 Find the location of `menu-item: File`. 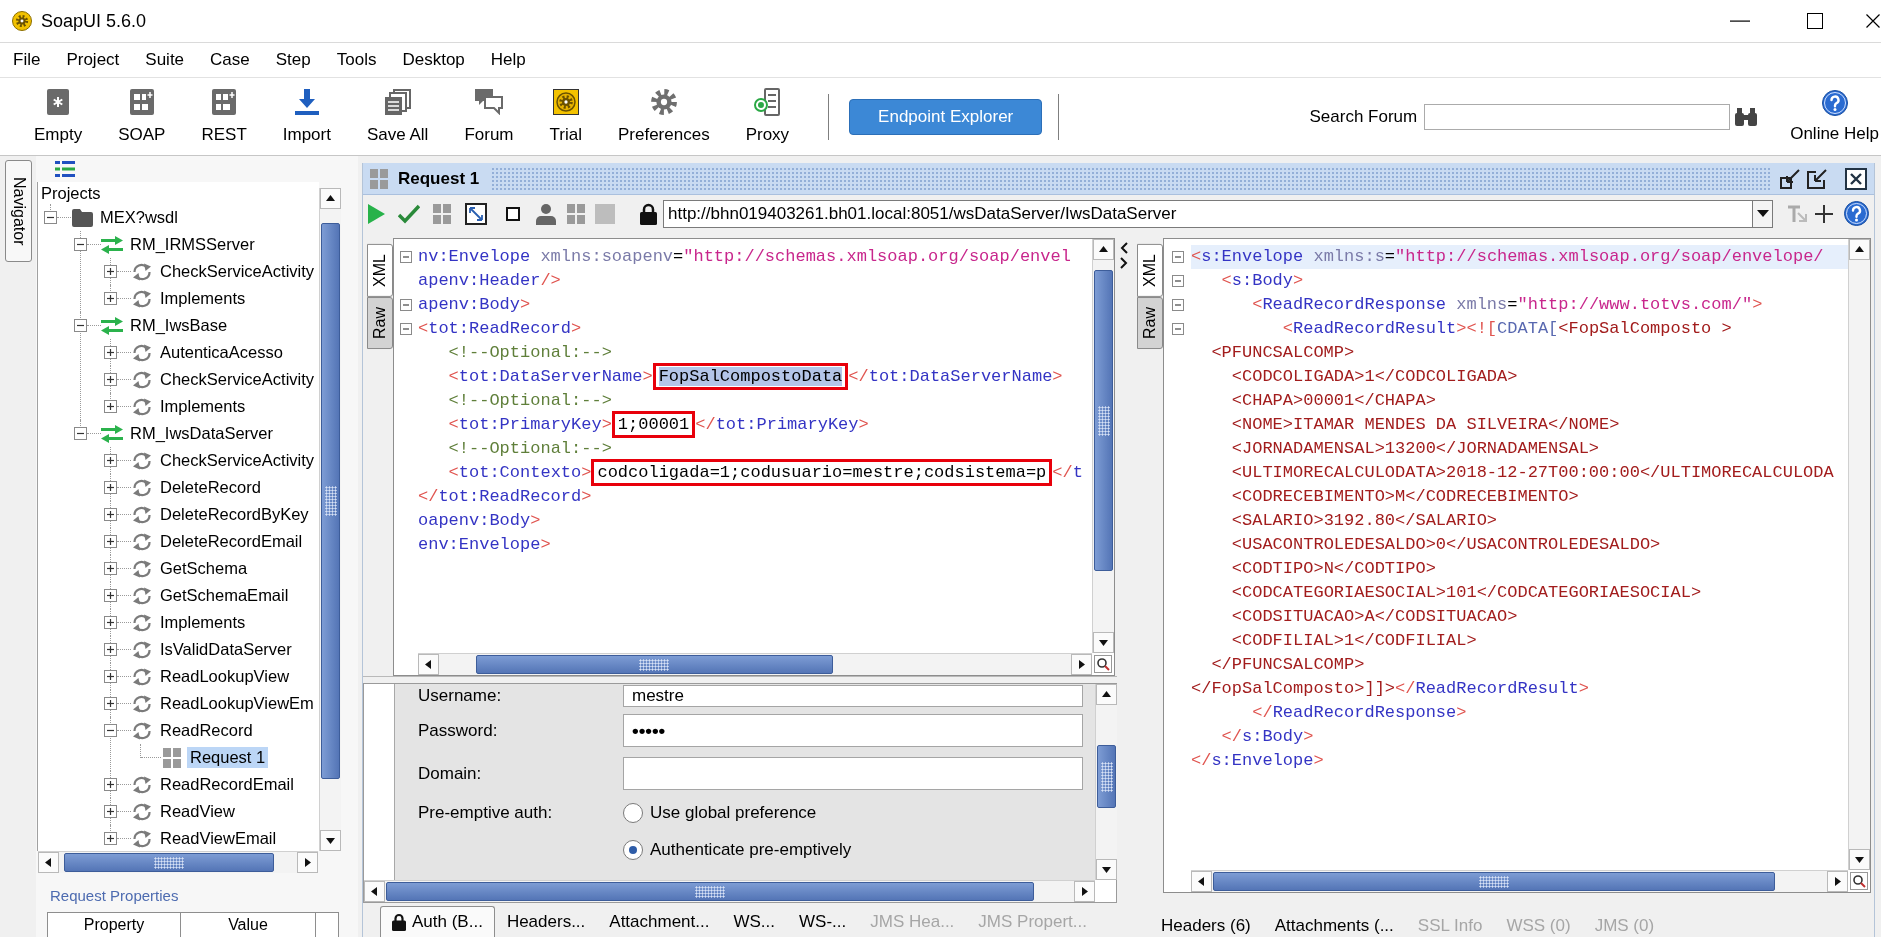

menu-item: File is located at coordinates (27, 60).